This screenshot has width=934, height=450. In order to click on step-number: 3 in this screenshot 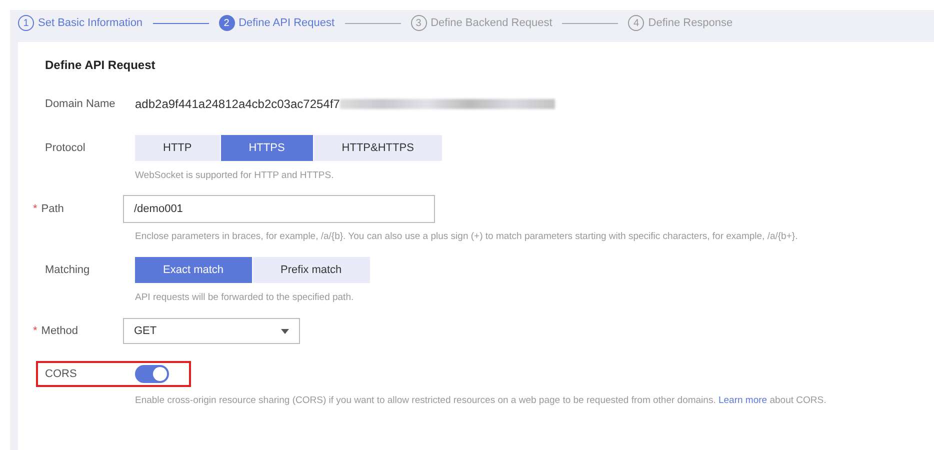, I will do `click(418, 23)`.